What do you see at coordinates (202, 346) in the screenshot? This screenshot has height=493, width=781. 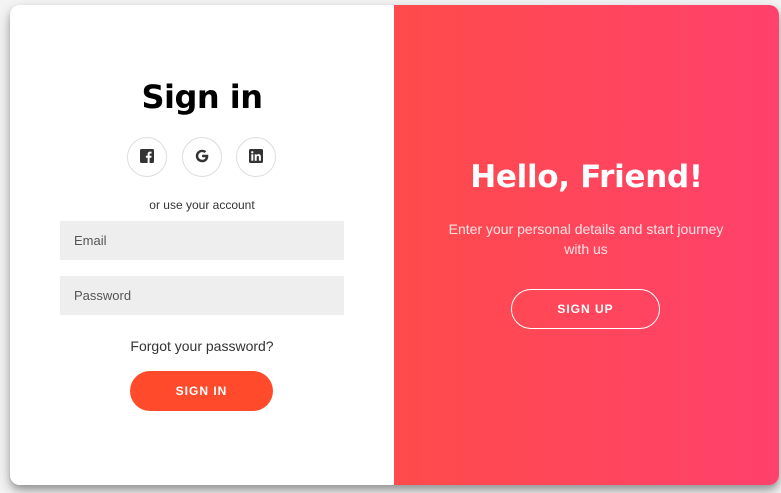 I see `forgot-password-link: Forgot your password?` at bounding box center [202, 346].